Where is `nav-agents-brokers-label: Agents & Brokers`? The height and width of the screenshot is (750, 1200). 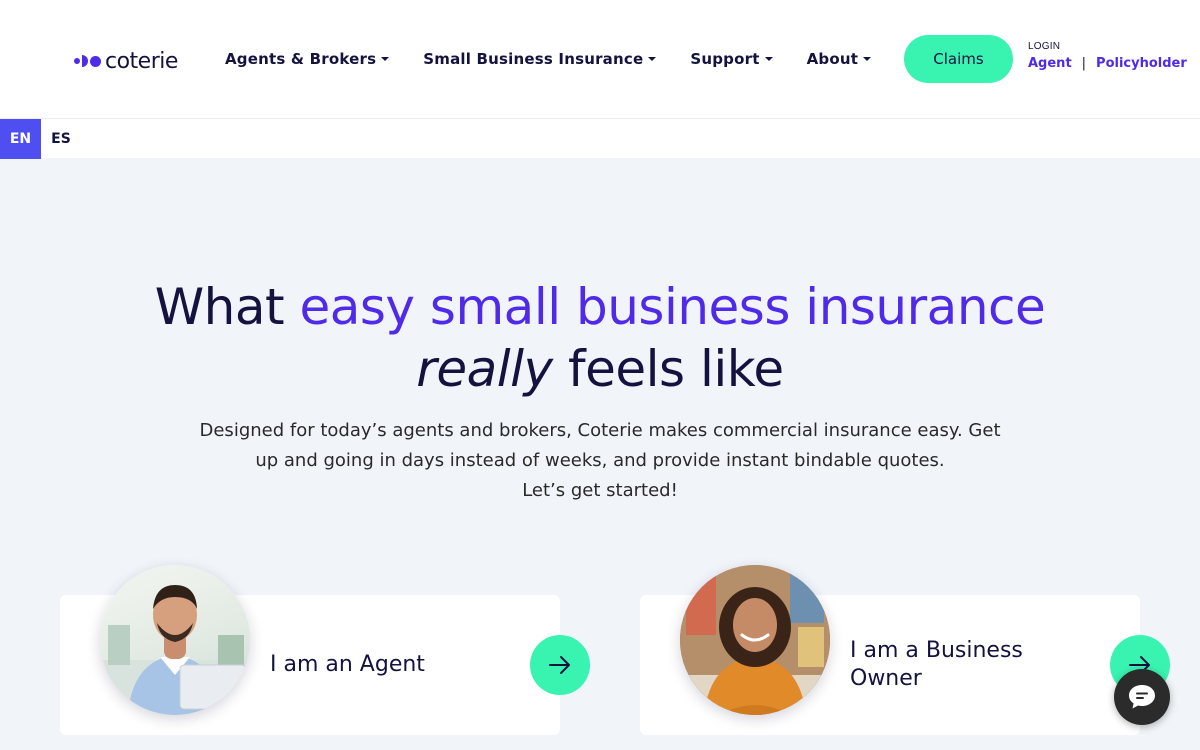
nav-agents-brokers-label: Agents & Brokers is located at coordinates (301, 59).